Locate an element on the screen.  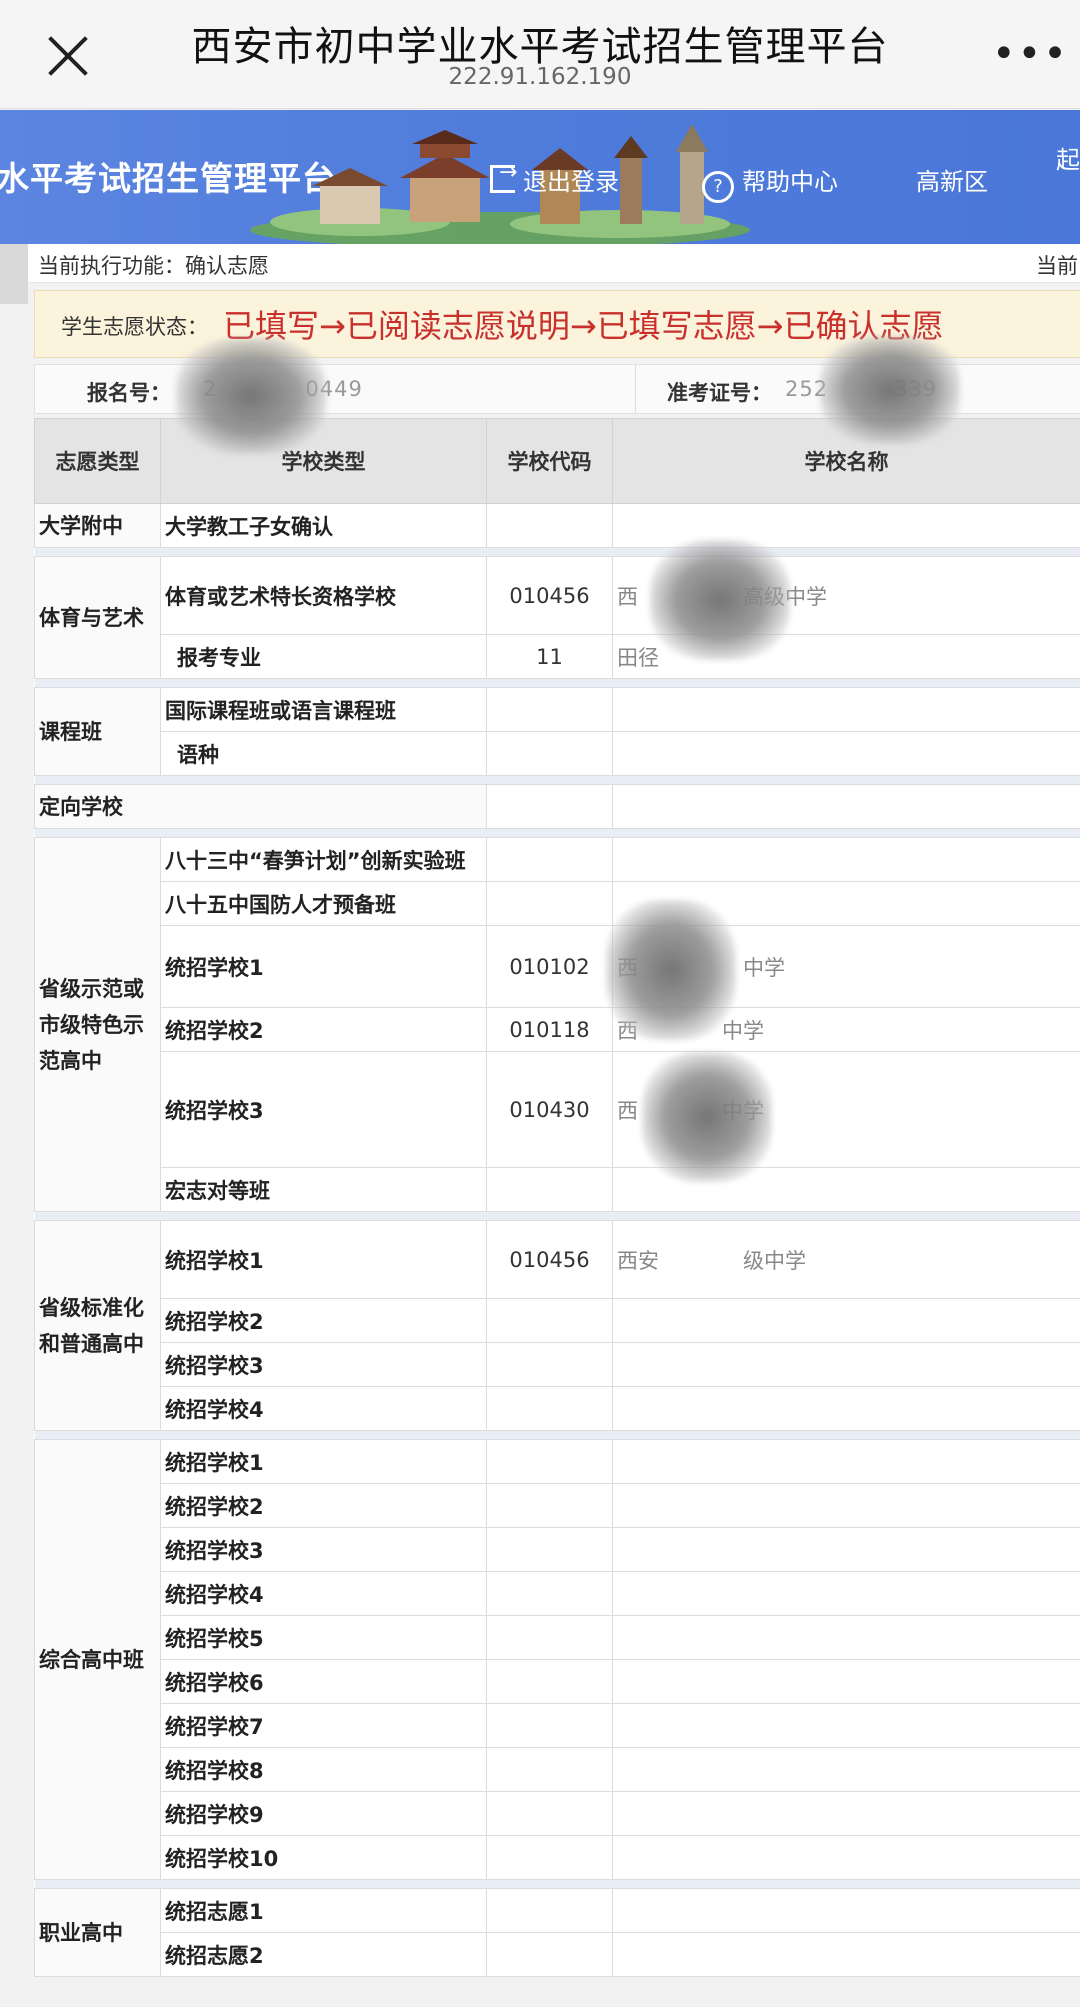
table-row: 统招学校8 is located at coordinates (557, 1769).